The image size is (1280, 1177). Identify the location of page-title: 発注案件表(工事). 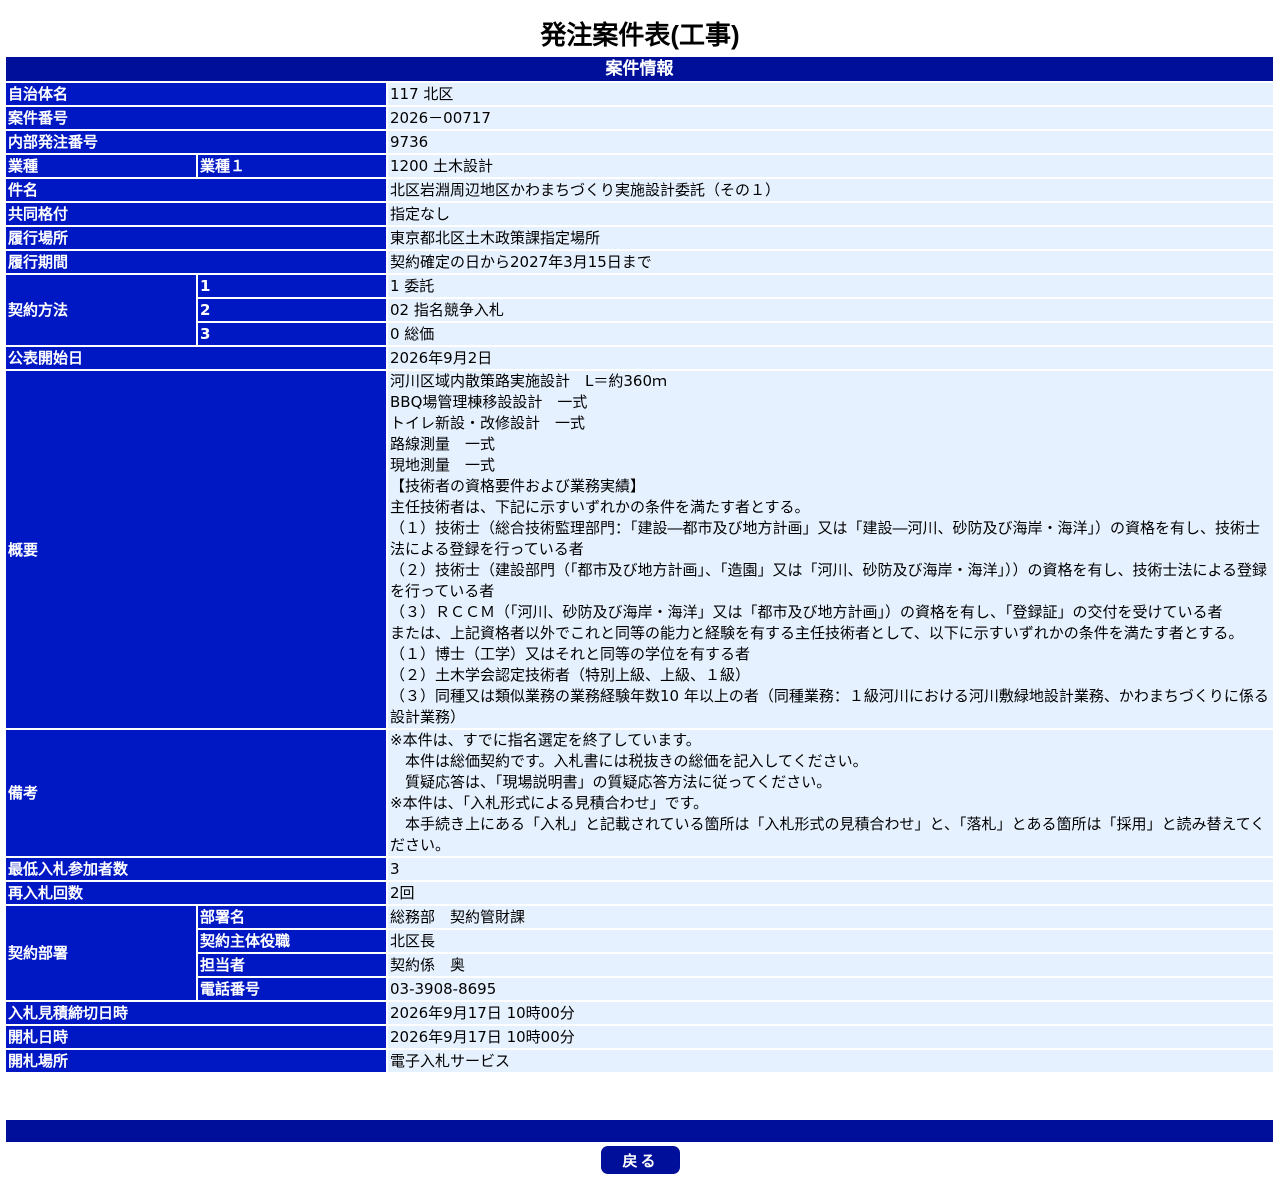
(640, 35).